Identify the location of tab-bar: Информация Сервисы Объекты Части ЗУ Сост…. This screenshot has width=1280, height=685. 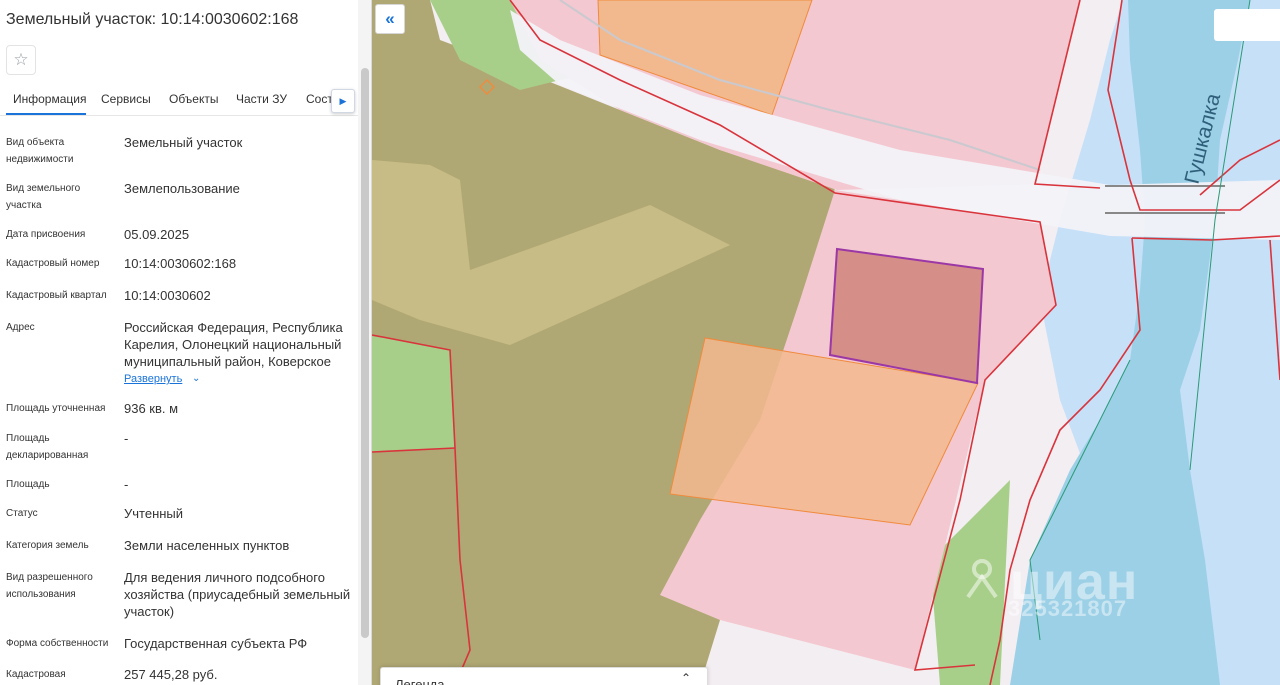
(179, 101).